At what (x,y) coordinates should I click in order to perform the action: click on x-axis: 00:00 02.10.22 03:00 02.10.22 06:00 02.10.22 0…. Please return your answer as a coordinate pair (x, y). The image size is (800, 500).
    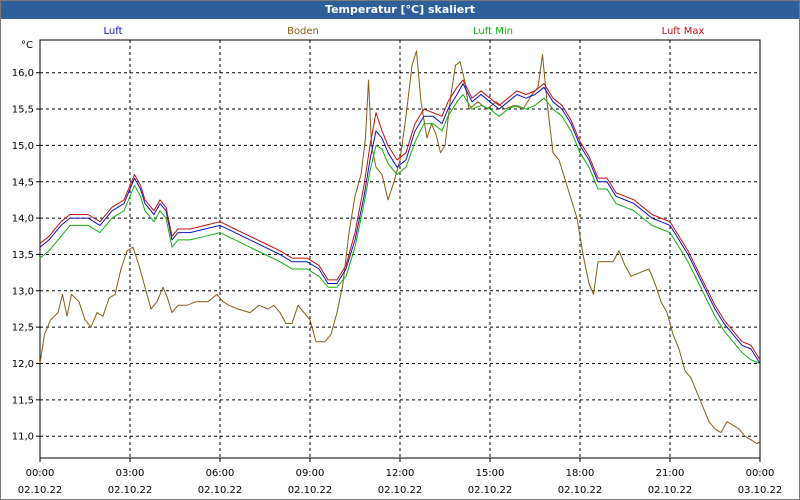
    Looking at the image, I should click on (400, 477).